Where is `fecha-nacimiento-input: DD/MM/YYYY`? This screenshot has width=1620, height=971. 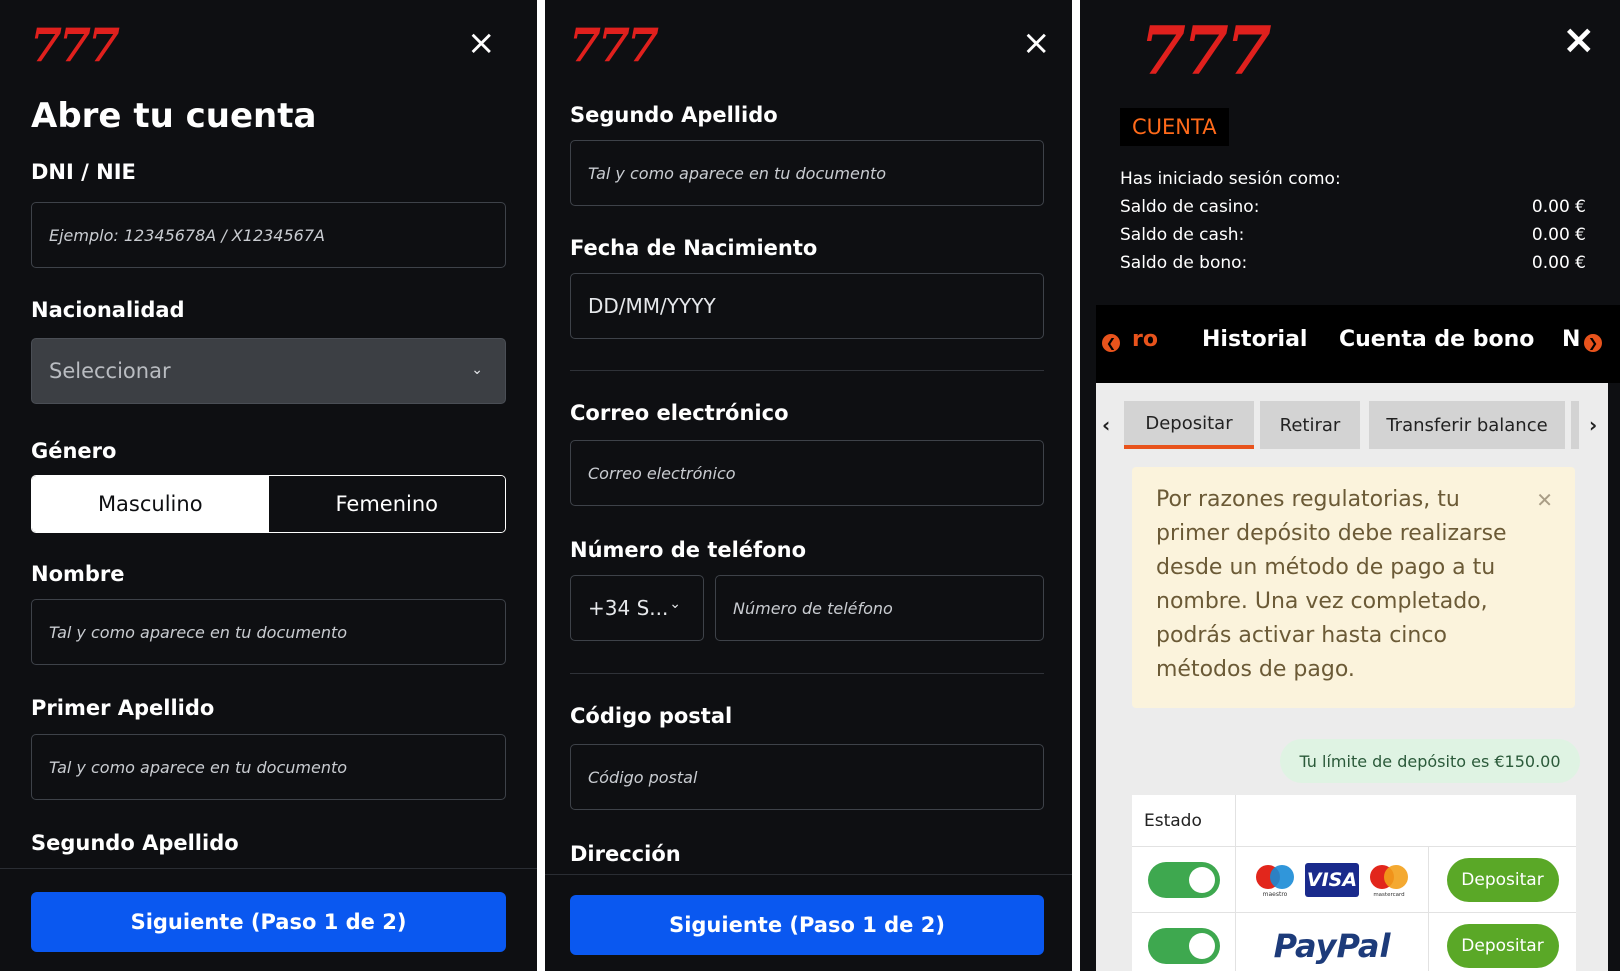
fecha-nacimiento-input: DD/MM/YYYY is located at coordinates (807, 306).